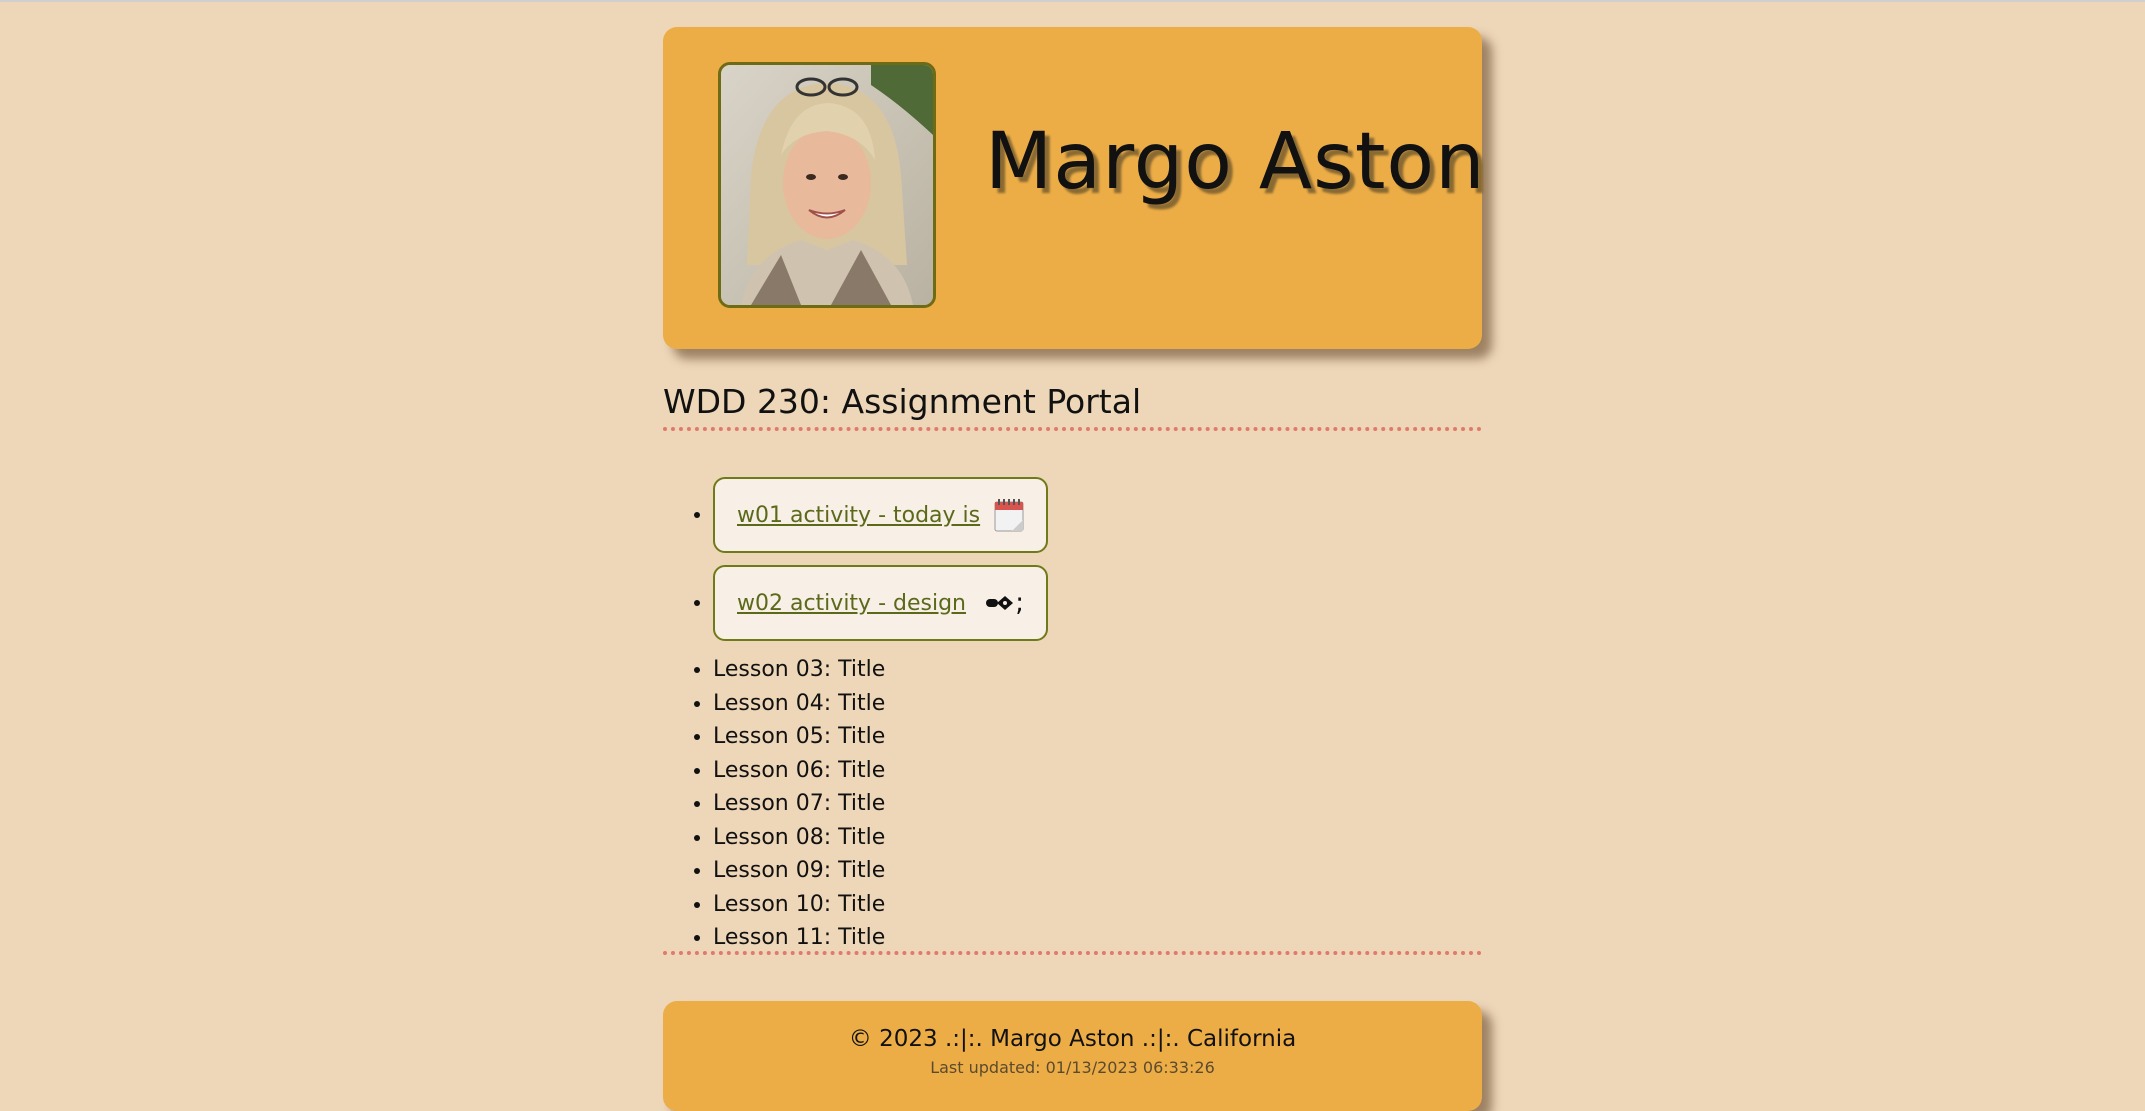 This screenshot has width=2145, height=1111. I want to click on pen-nib-icon: ;, so click(1004, 603).